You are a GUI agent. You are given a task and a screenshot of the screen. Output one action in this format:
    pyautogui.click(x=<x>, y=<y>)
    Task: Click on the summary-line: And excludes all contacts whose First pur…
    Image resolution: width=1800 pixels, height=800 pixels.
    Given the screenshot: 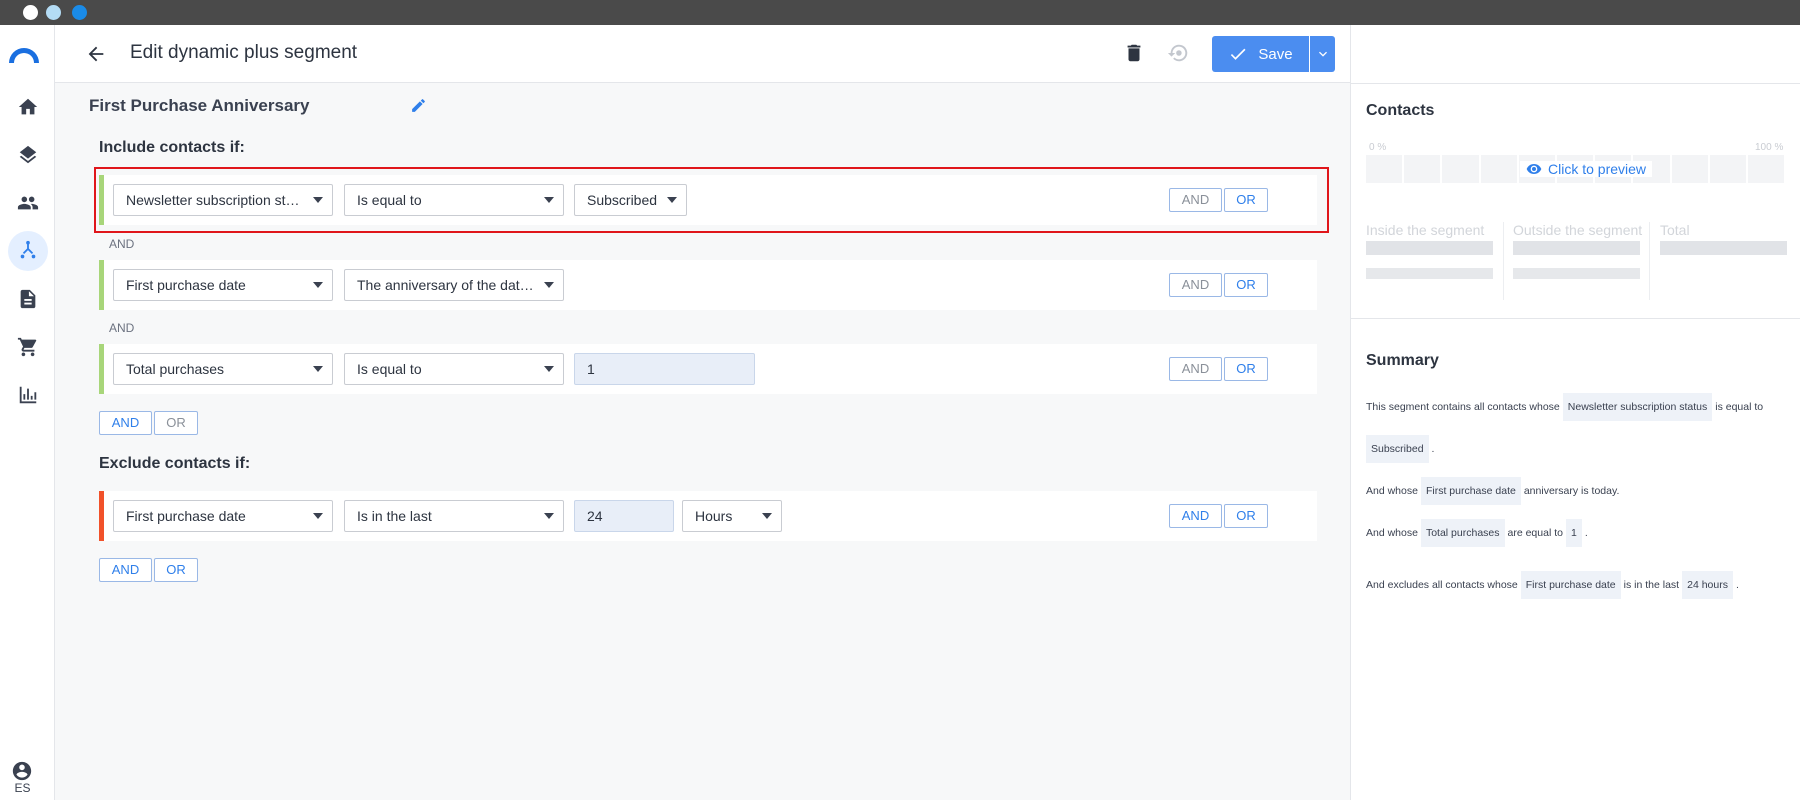 What is the action you would take?
    pyautogui.click(x=1576, y=585)
    